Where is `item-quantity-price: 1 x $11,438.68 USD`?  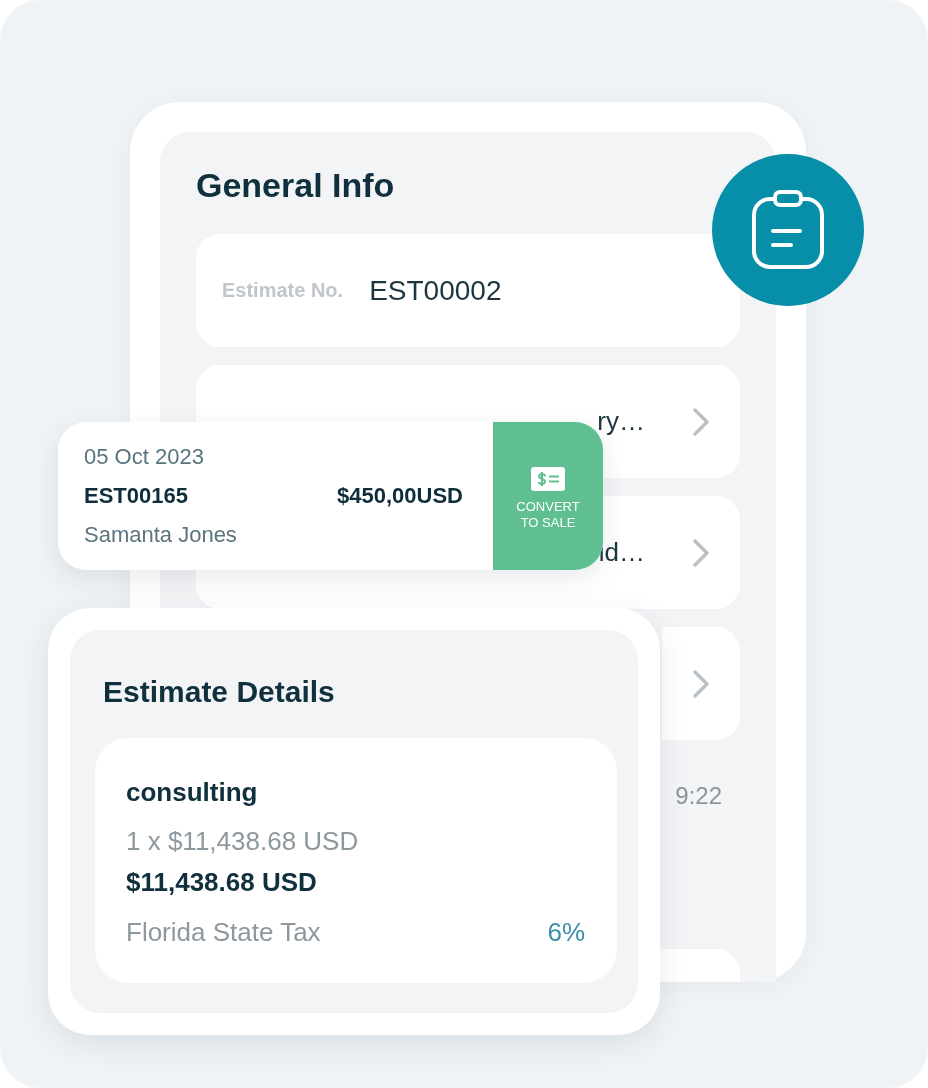 item-quantity-price: 1 x $11,438.68 USD is located at coordinates (243, 841).